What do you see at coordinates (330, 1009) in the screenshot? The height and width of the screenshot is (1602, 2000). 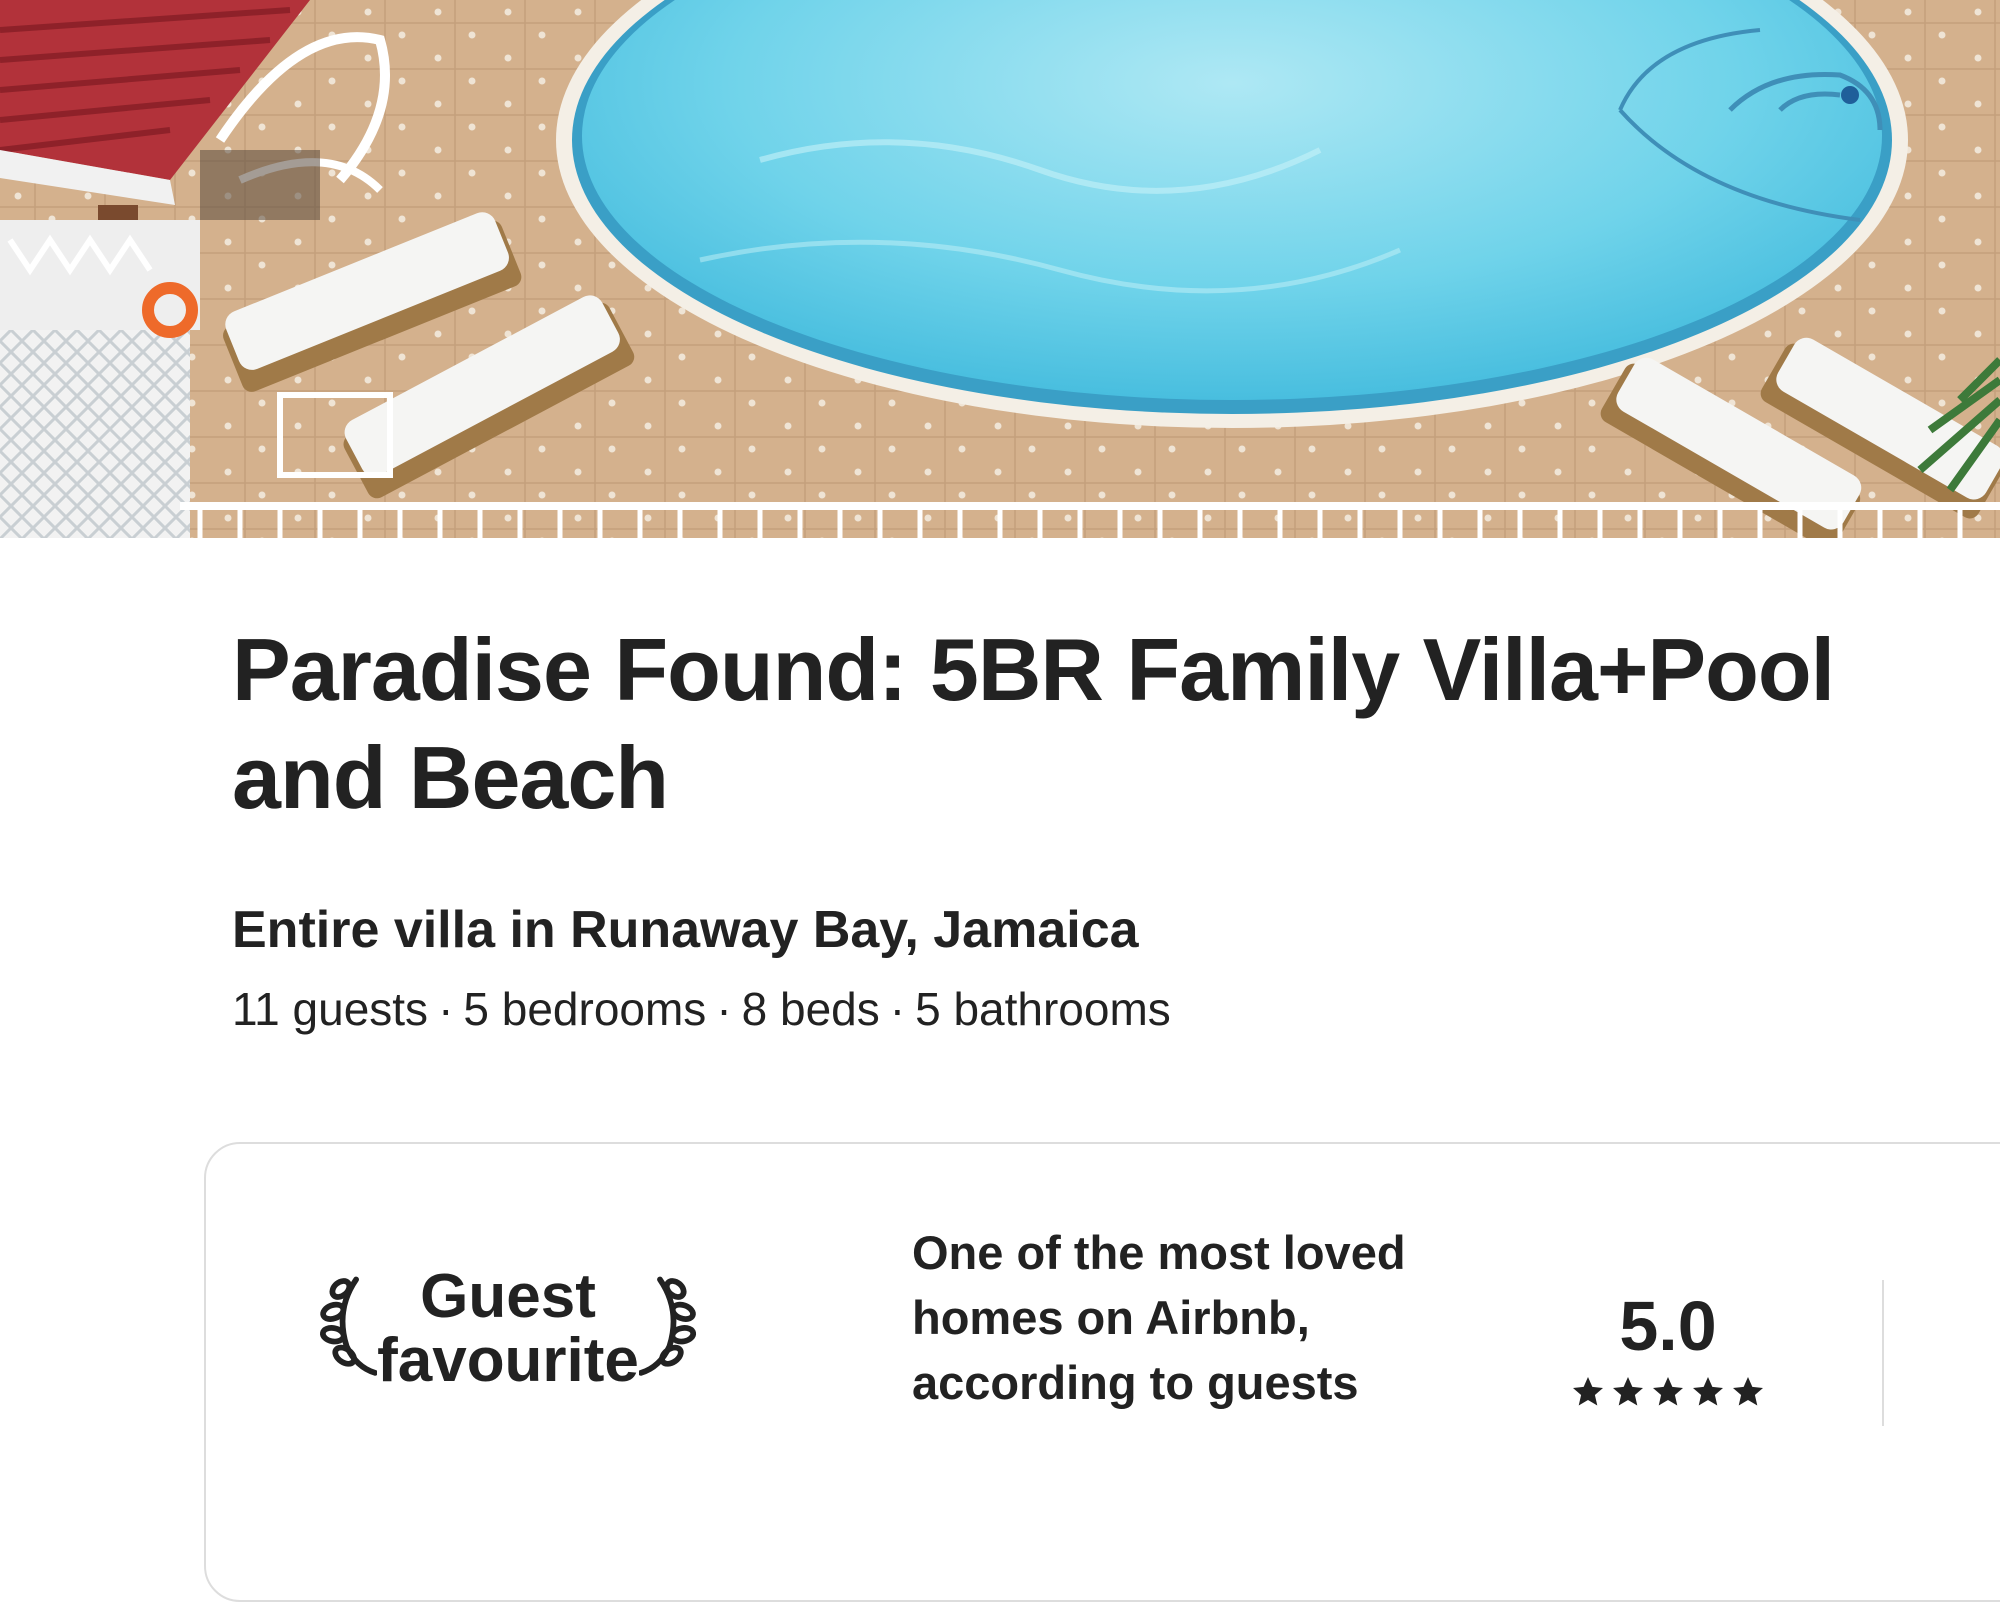 I see `spec-guests: 11 guests` at bounding box center [330, 1009].